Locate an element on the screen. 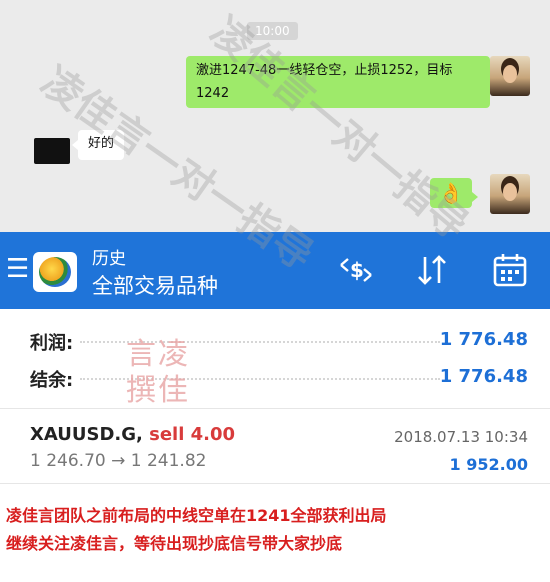  outgoing-emoji-message: 👌 is located at coordinates (454, 193).